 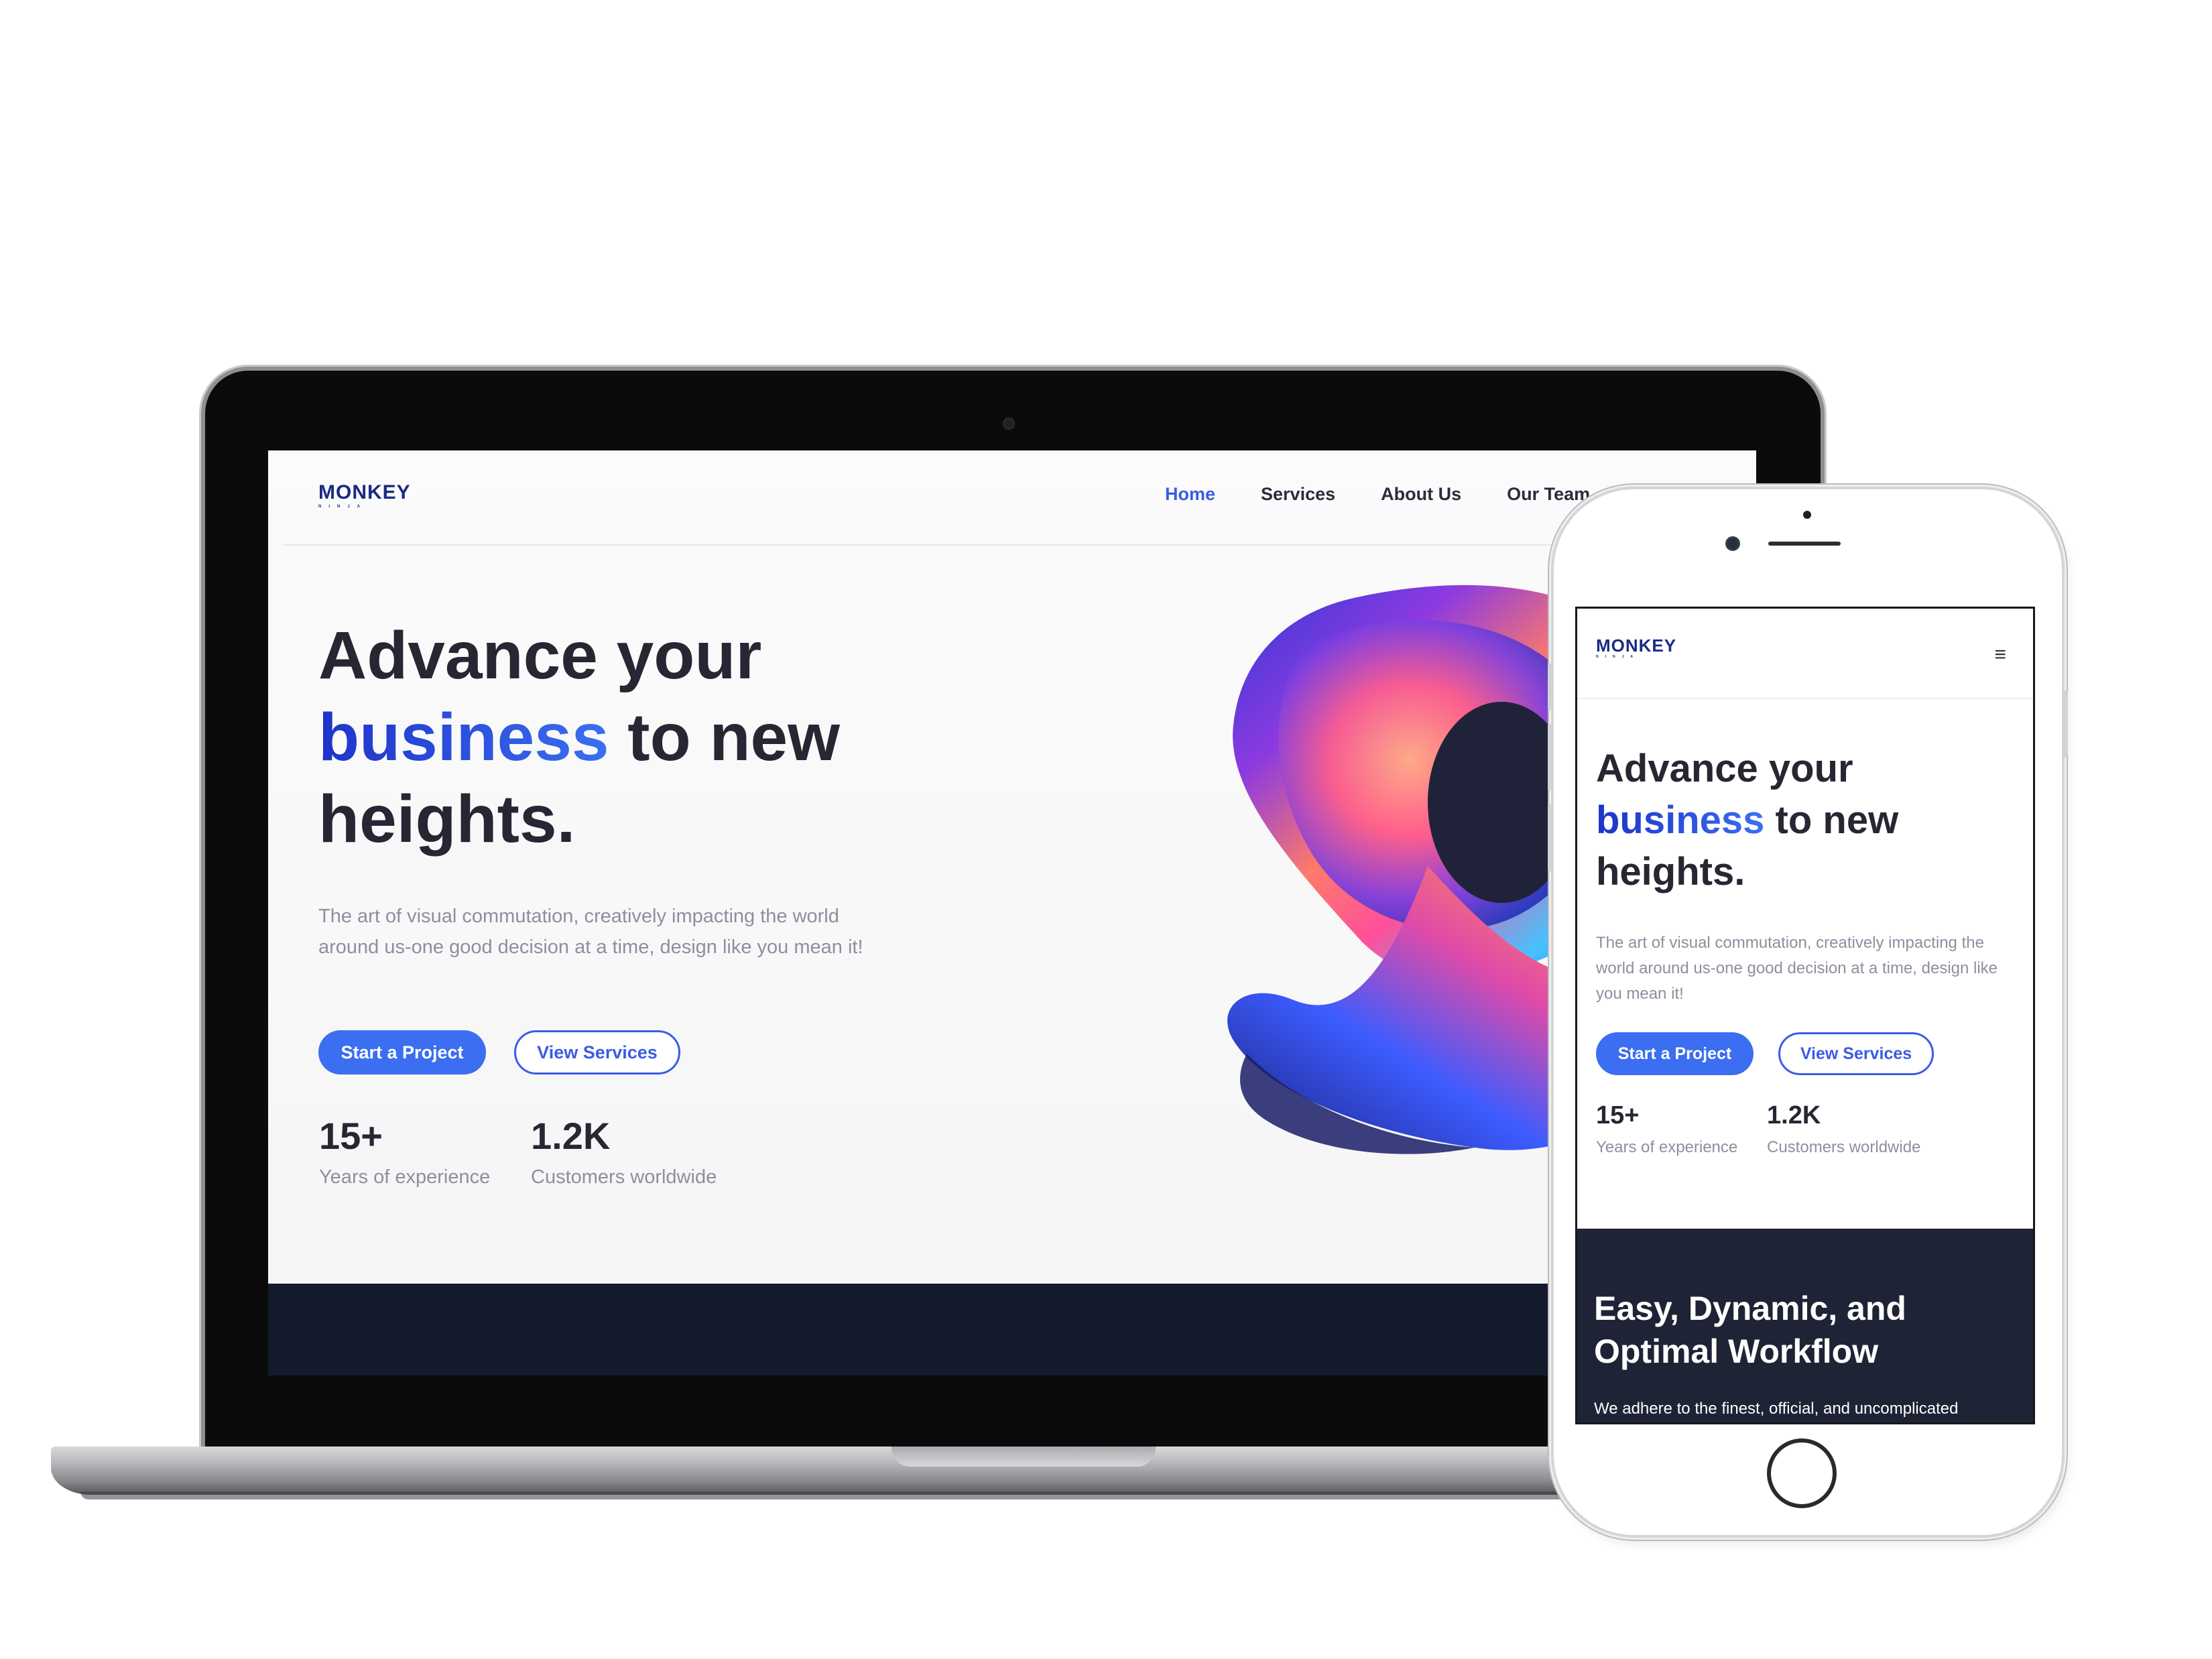 What do you see at coordinates (1550, 757) in the screenshot?
I see `phone-volume-down-button` at bounding box center [1550, 757].